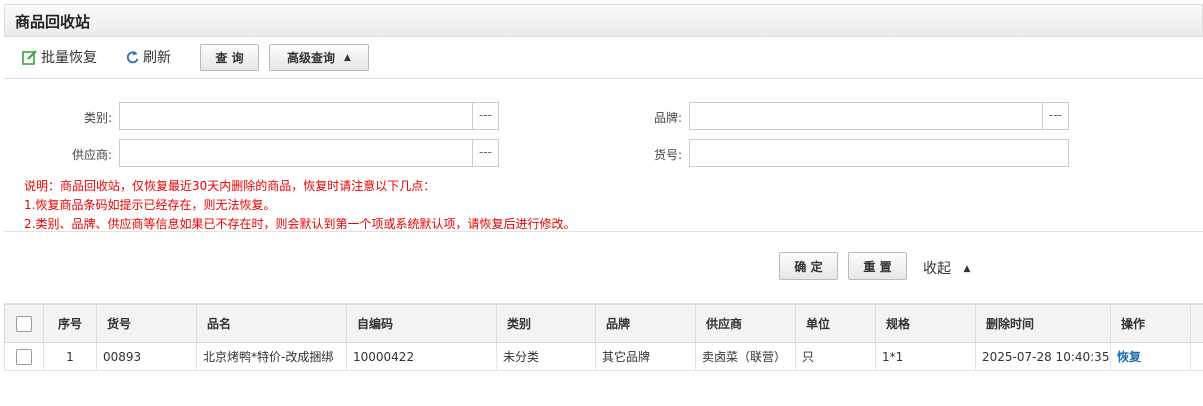  Describe the element at coordinates (879, 153) in the screenshot. I see `item-no-input` at that location.